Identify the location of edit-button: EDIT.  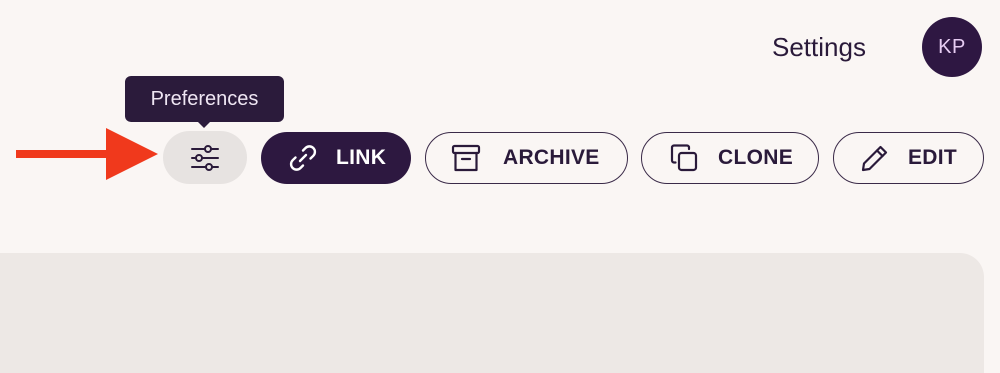
(908, 158).